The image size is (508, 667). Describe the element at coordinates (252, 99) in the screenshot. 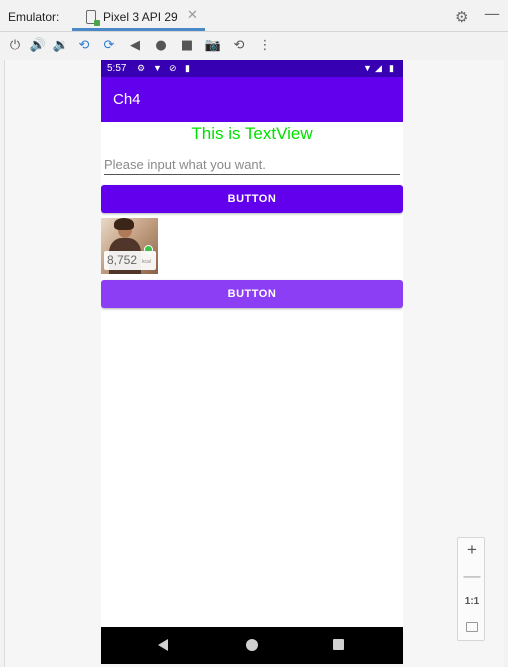

I see `app-bar: Ch4` at that location.